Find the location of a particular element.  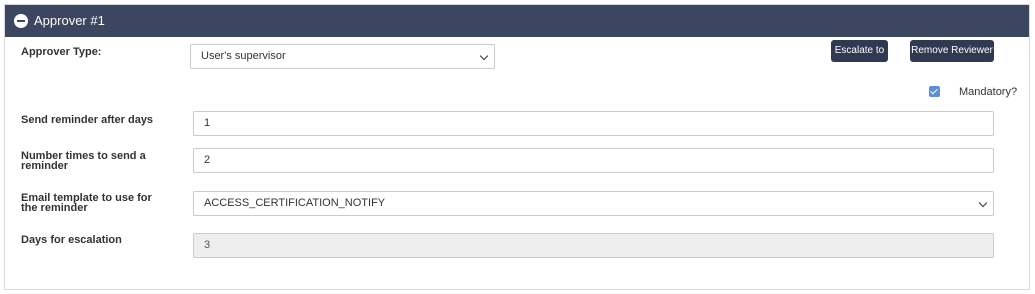

email-template-label: Email template to use for the reminder is located at coordinates (86, 203).